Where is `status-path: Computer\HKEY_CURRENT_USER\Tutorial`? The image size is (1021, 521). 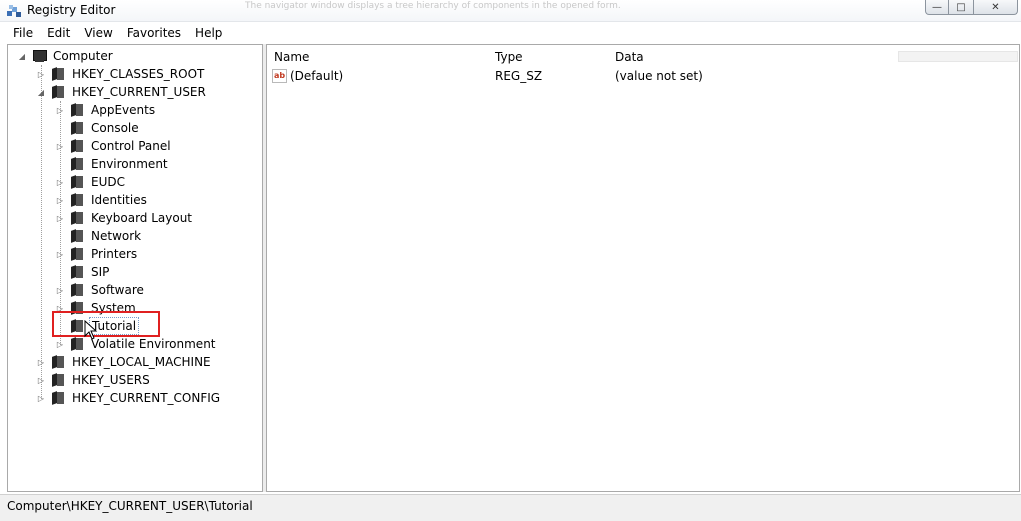
status-path: Computer\HKEY_CURRENT_USER\Tutorial is located at coordinates (130, 506).